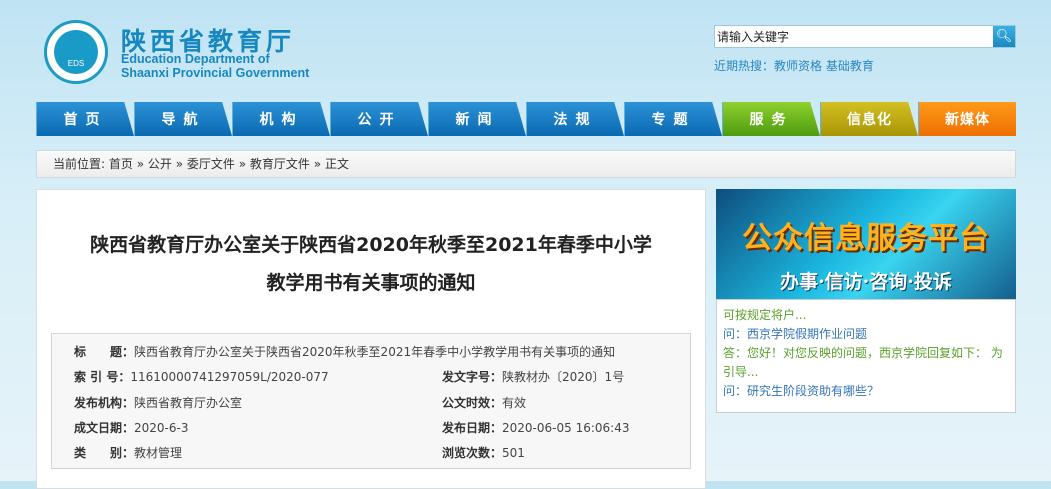 The width and height of the screenshot is (1051, 489). I want to click on nav-news: 新闻, so click(477, 119).